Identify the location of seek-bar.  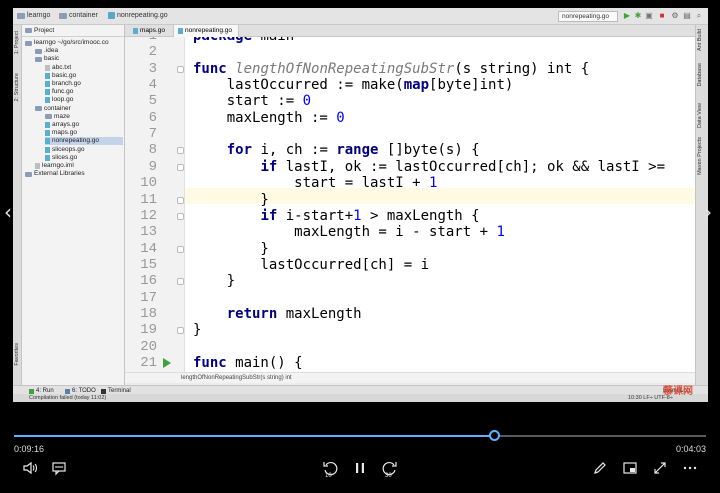
(360, 435).